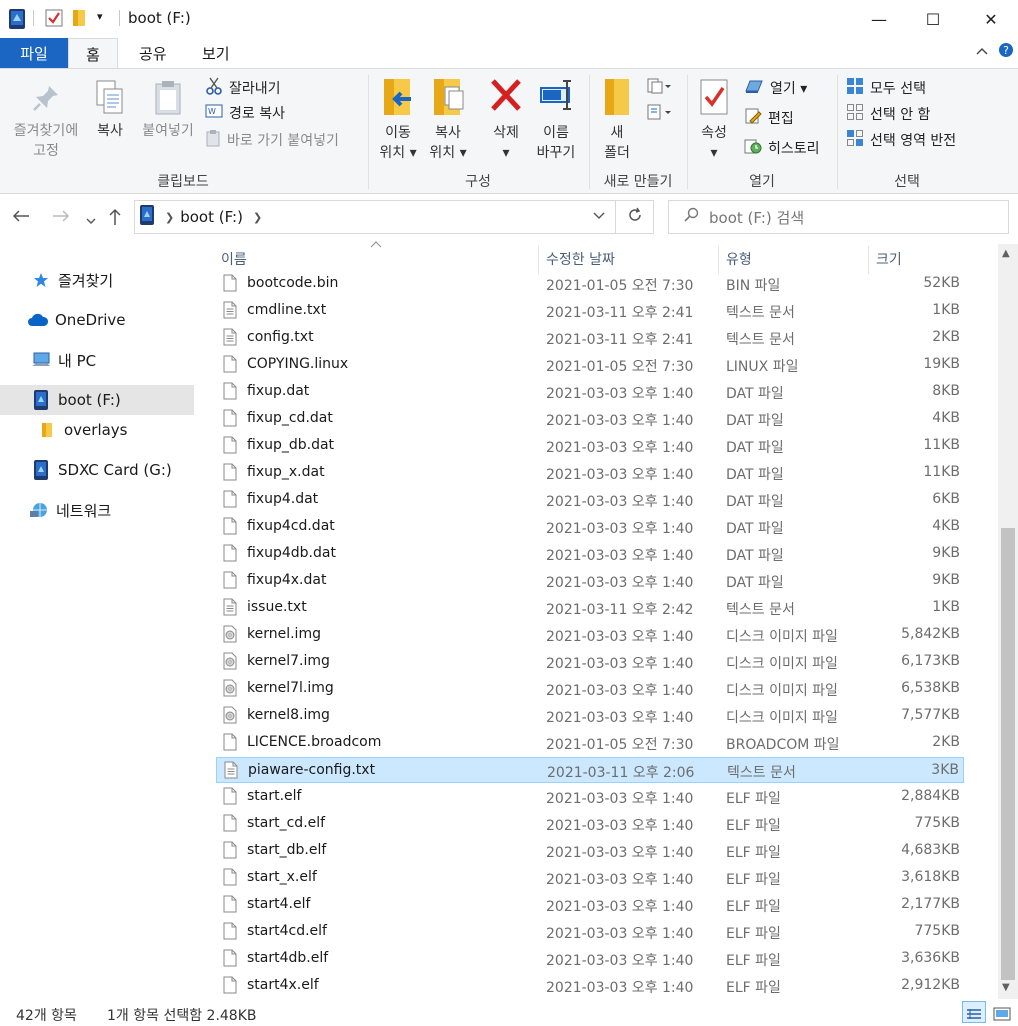  I want to click on tab-home: 홈, so click(93, 53).